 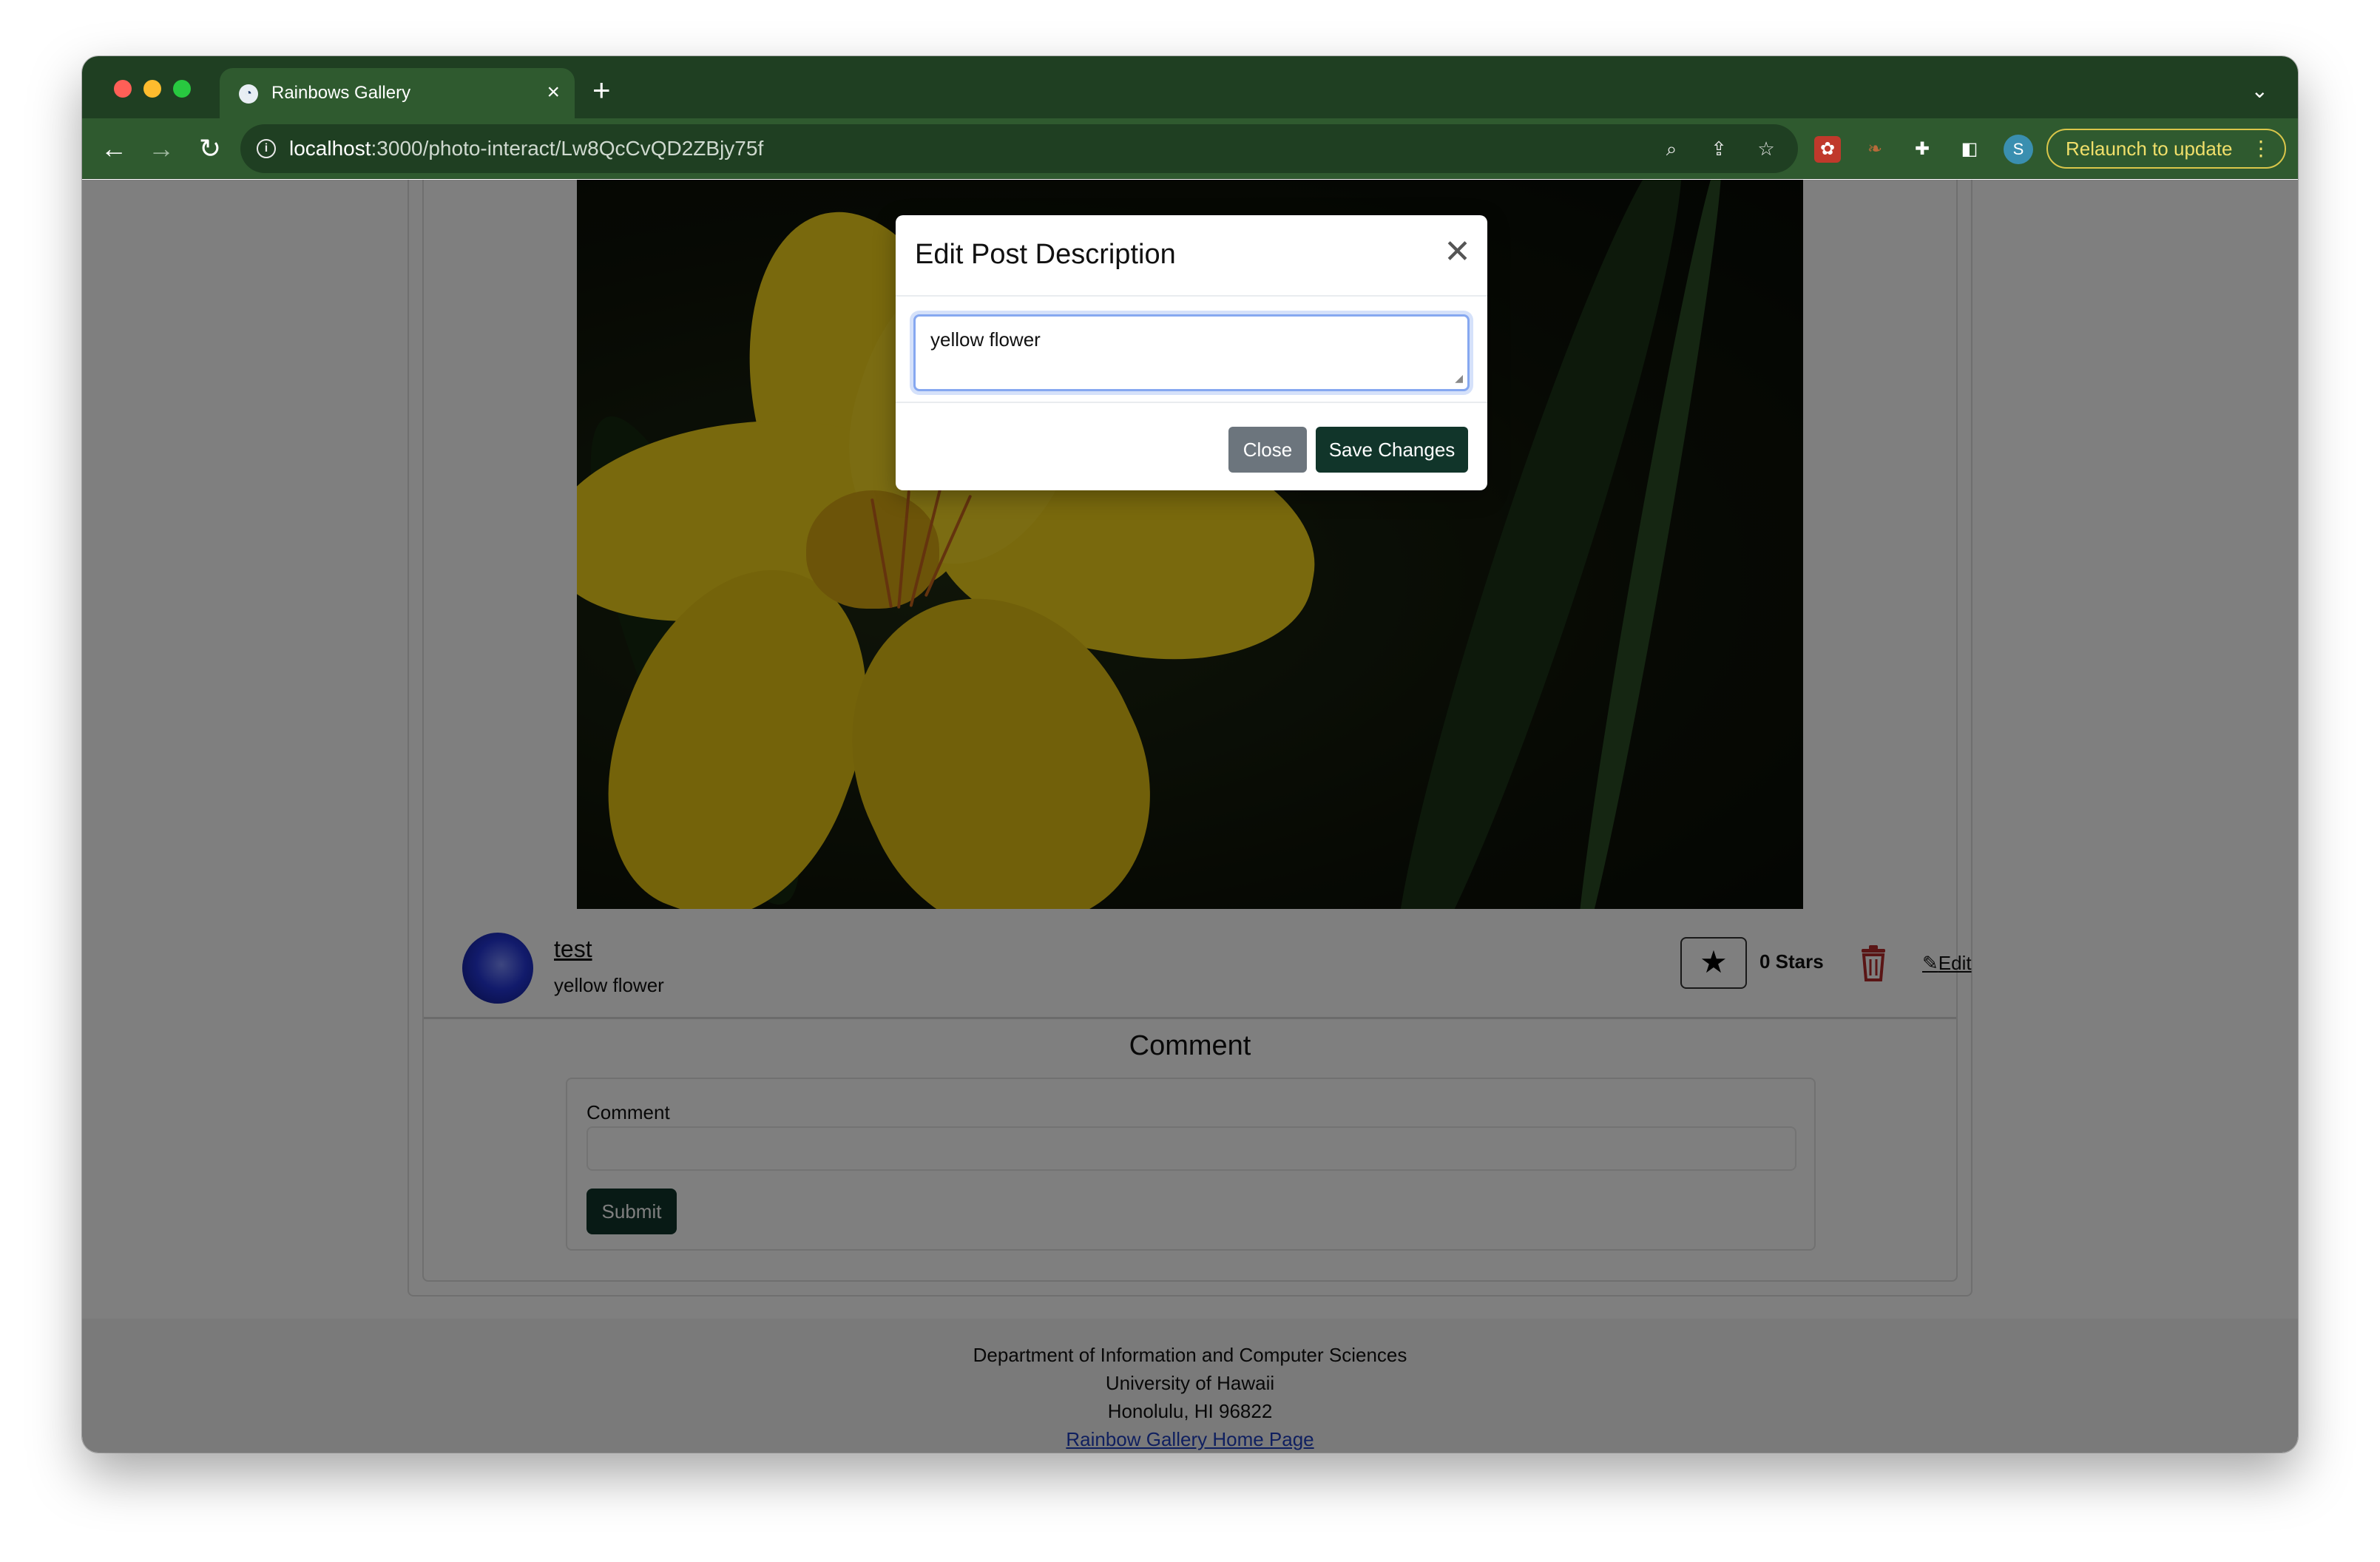 What do you see at coordinates (182, 89) in the screenshot?
I see `window-zoom-button` at bounding box center [182, 89].